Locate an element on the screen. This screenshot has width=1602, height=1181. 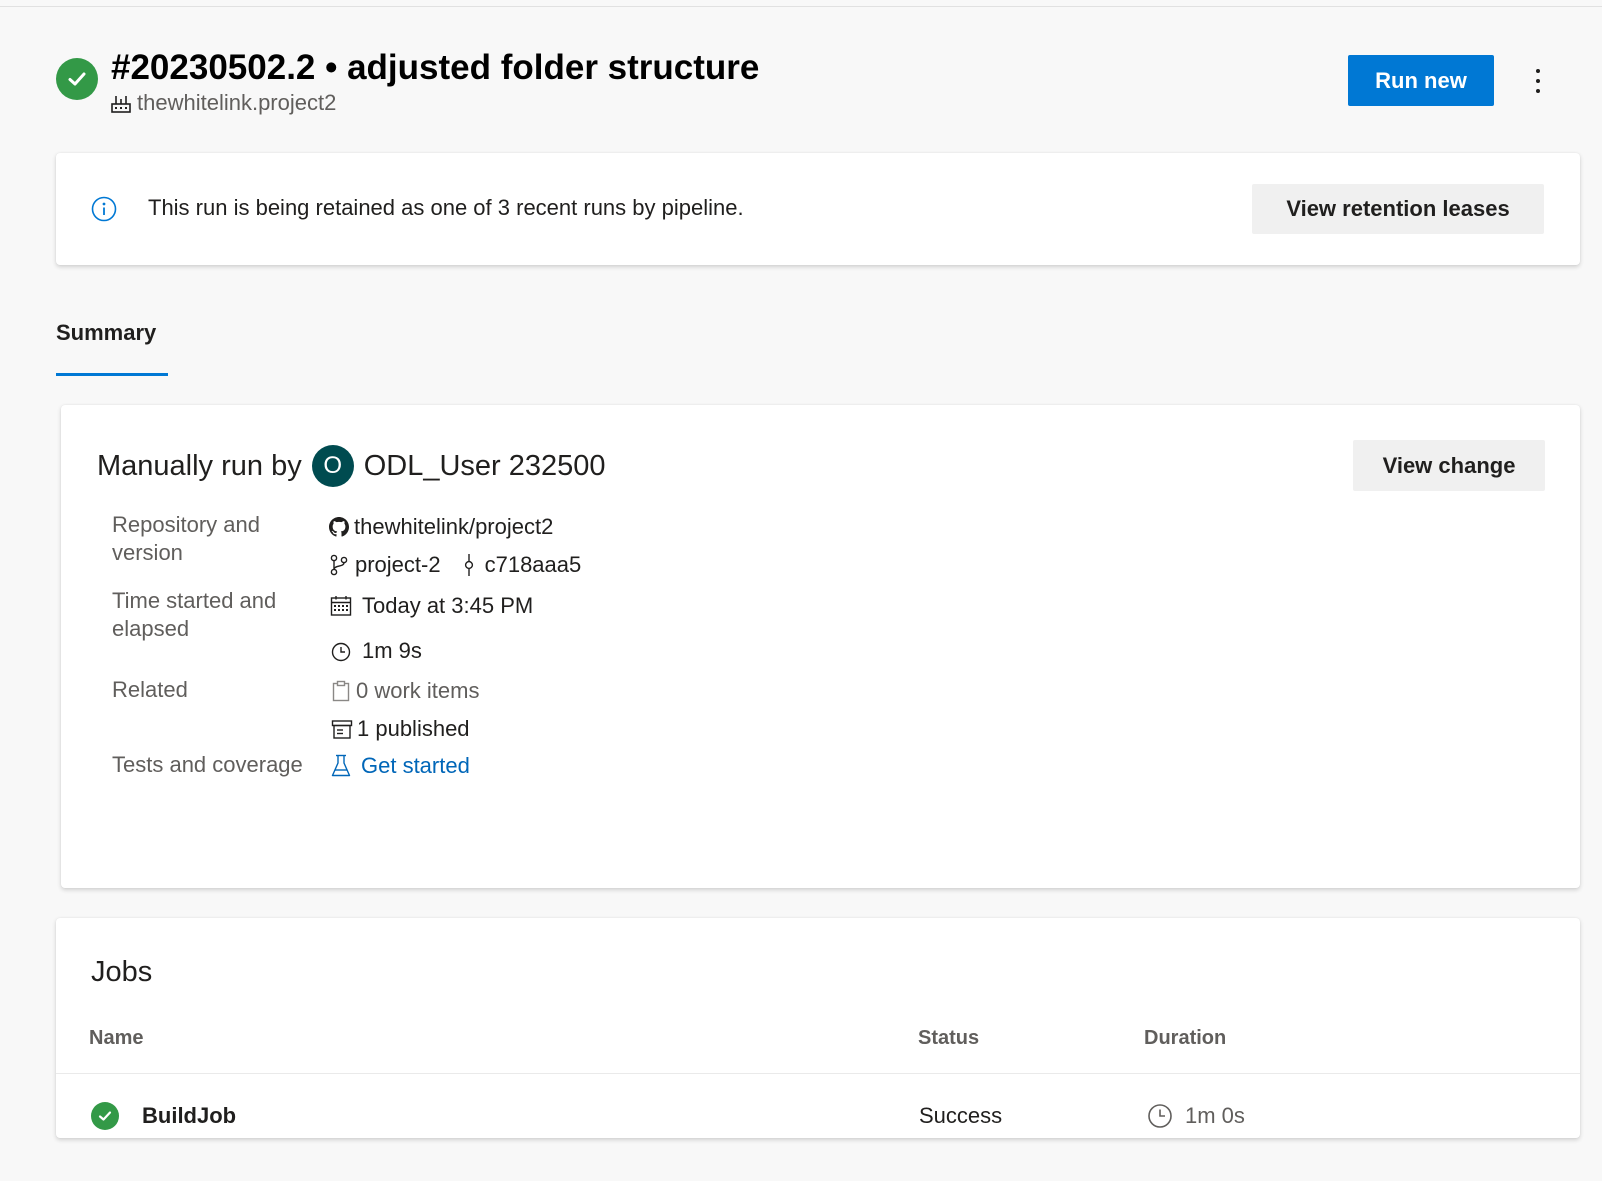
pipeline-name: thewhitelink.project2 is located at coordinates (236, 103).